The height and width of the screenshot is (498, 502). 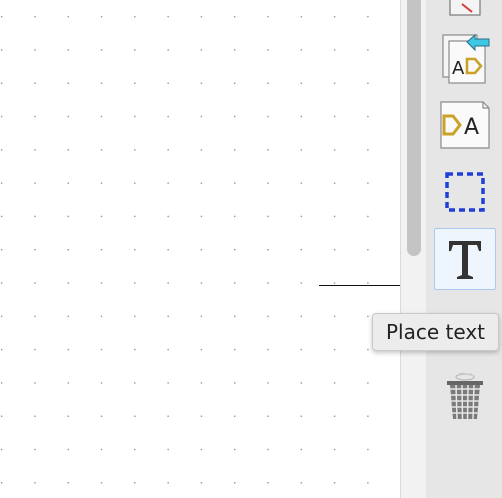 I want to click on import-sheet-pin-button: A, so click(x=465, y=57).